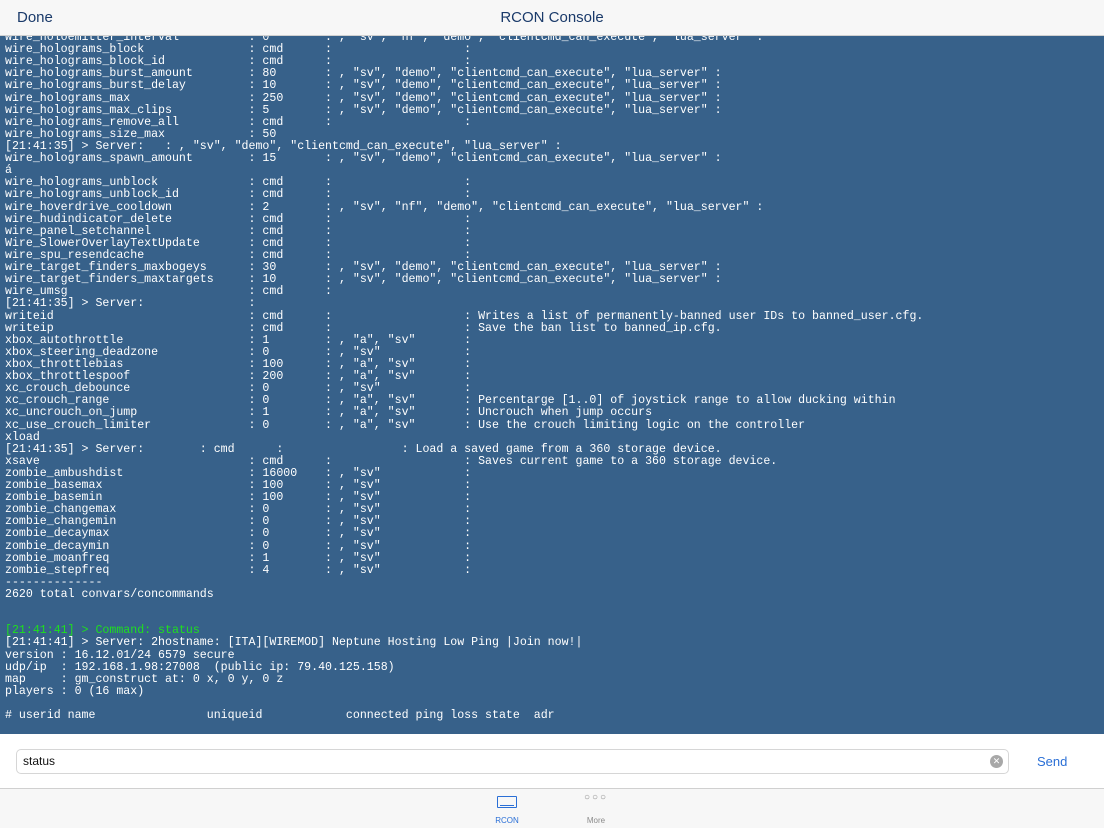  I want to click on tab-more-label: More, so click(596, 820).